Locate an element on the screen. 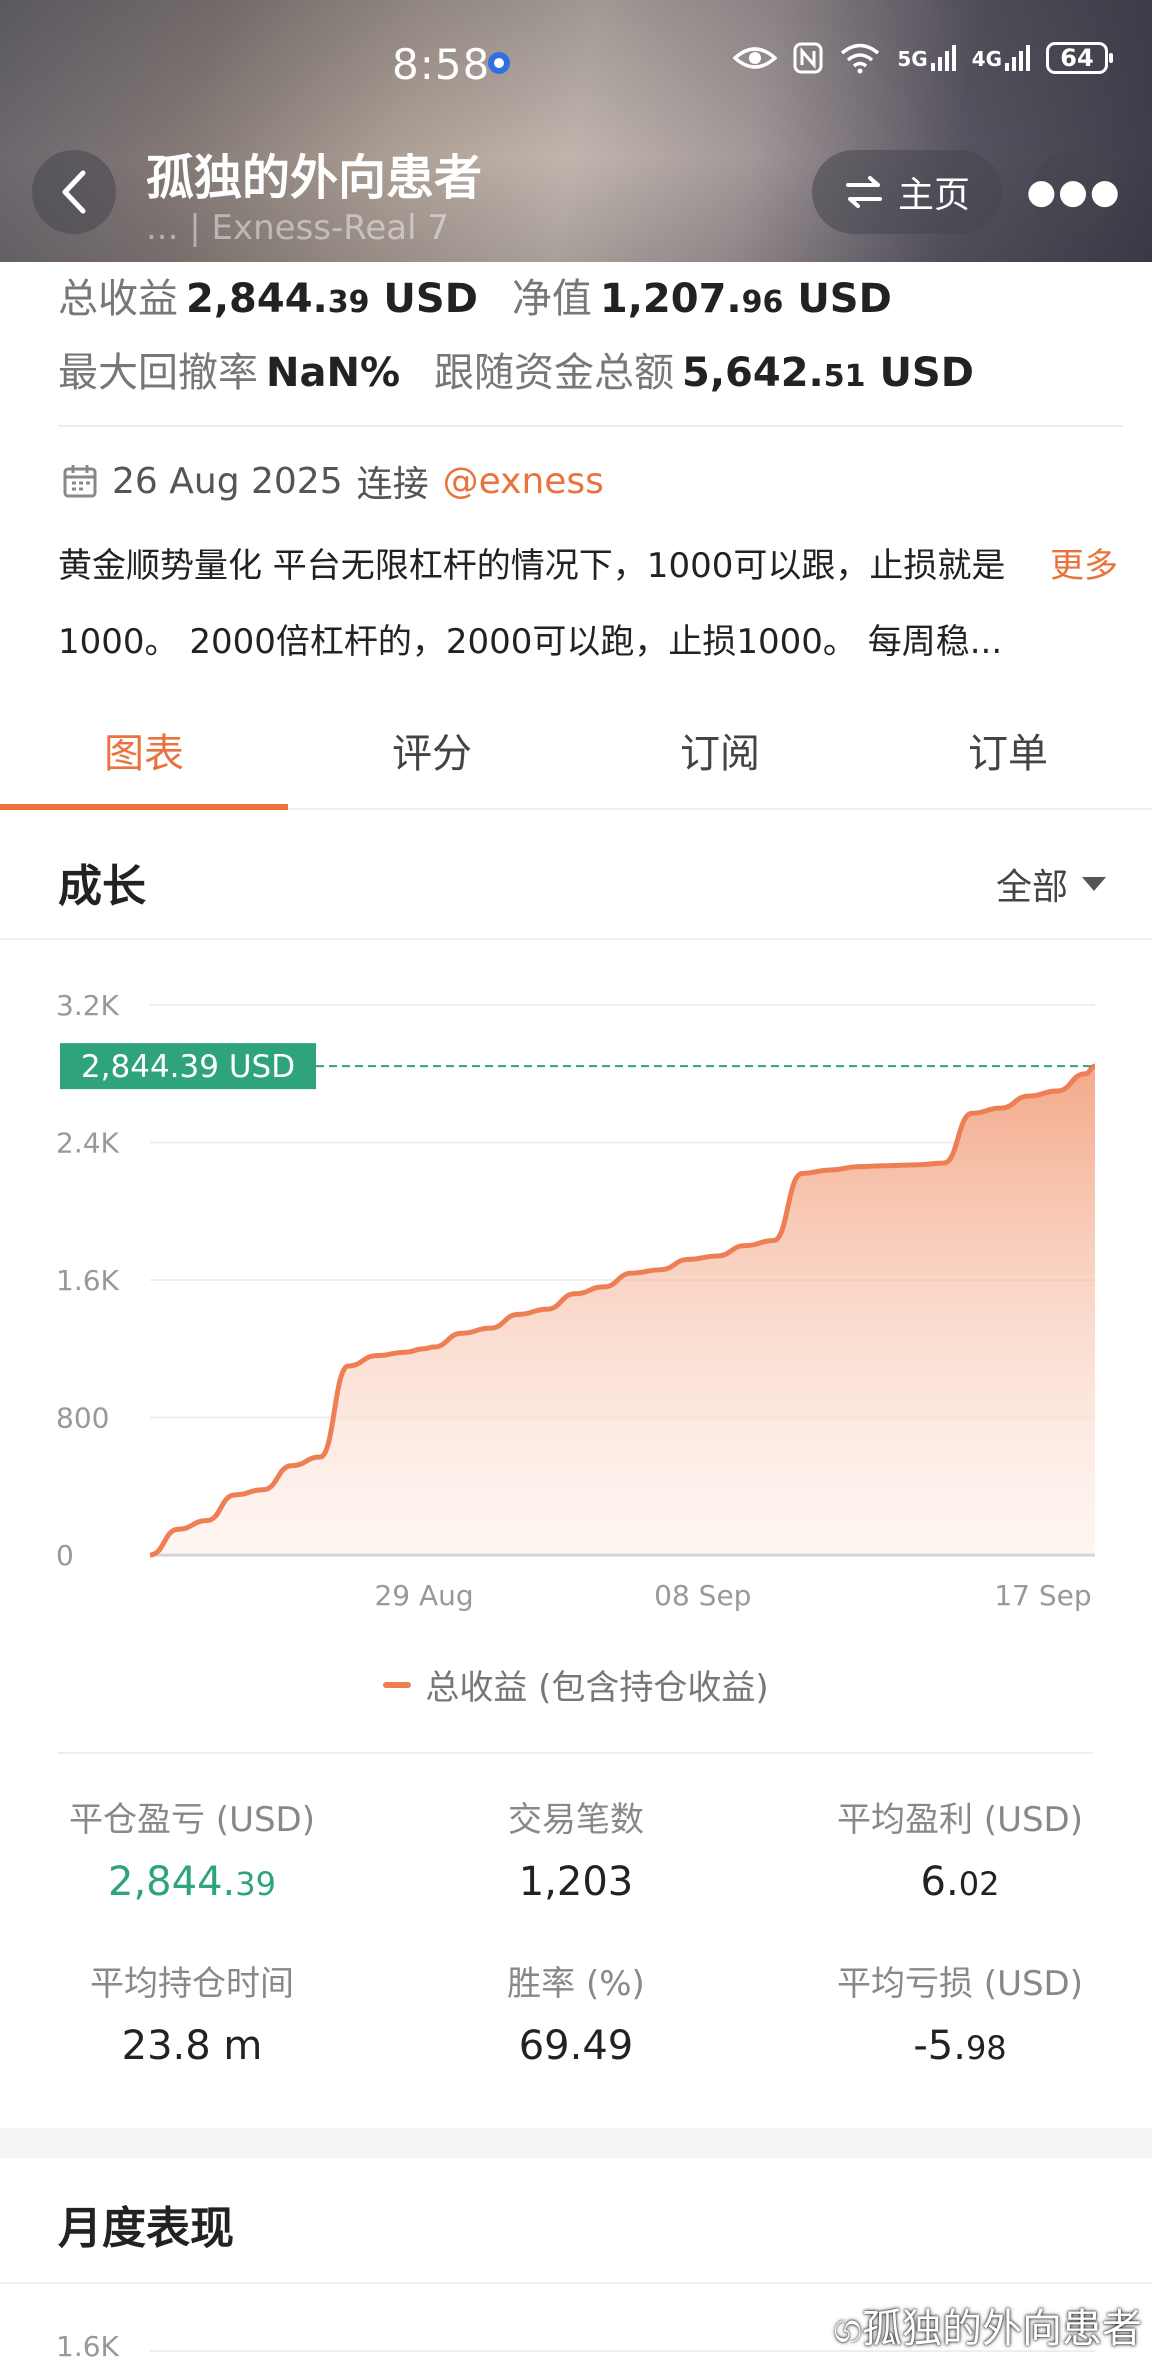 The height and width of the screenshot is (2376, 1152). recording-indicator-icon is located at coordinates (499, 63).